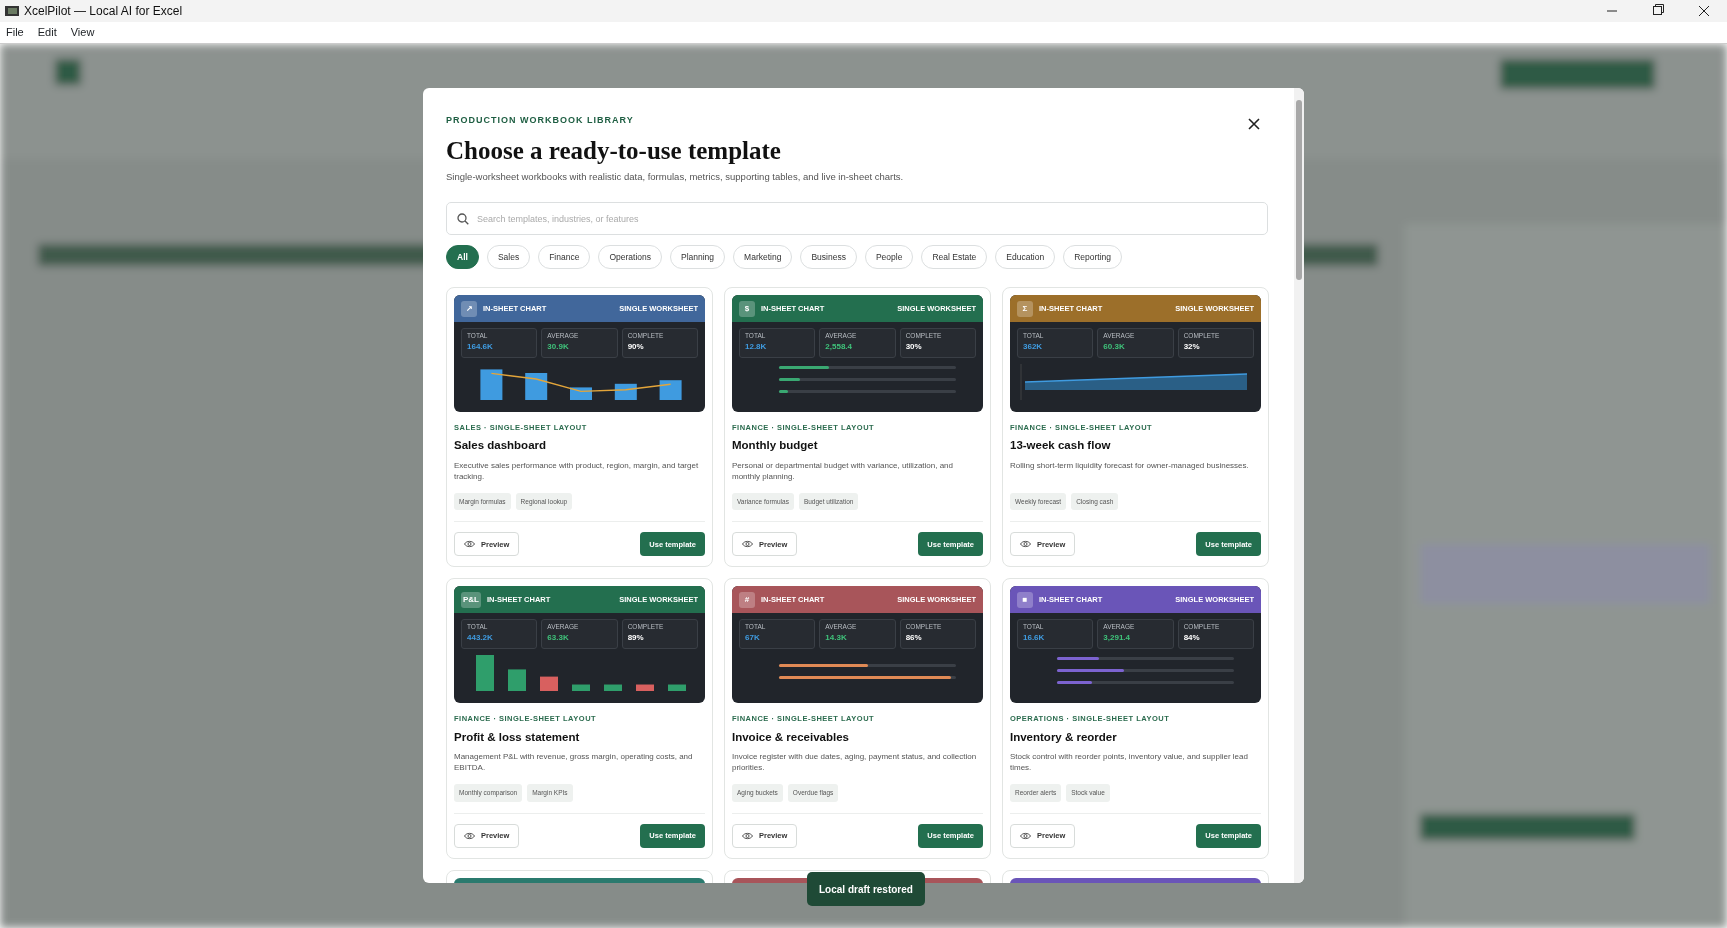  What do you see at coordinates (47, 32) in the screenshot?
I see `menu-item: Edit` at bounding box center [47, 32].